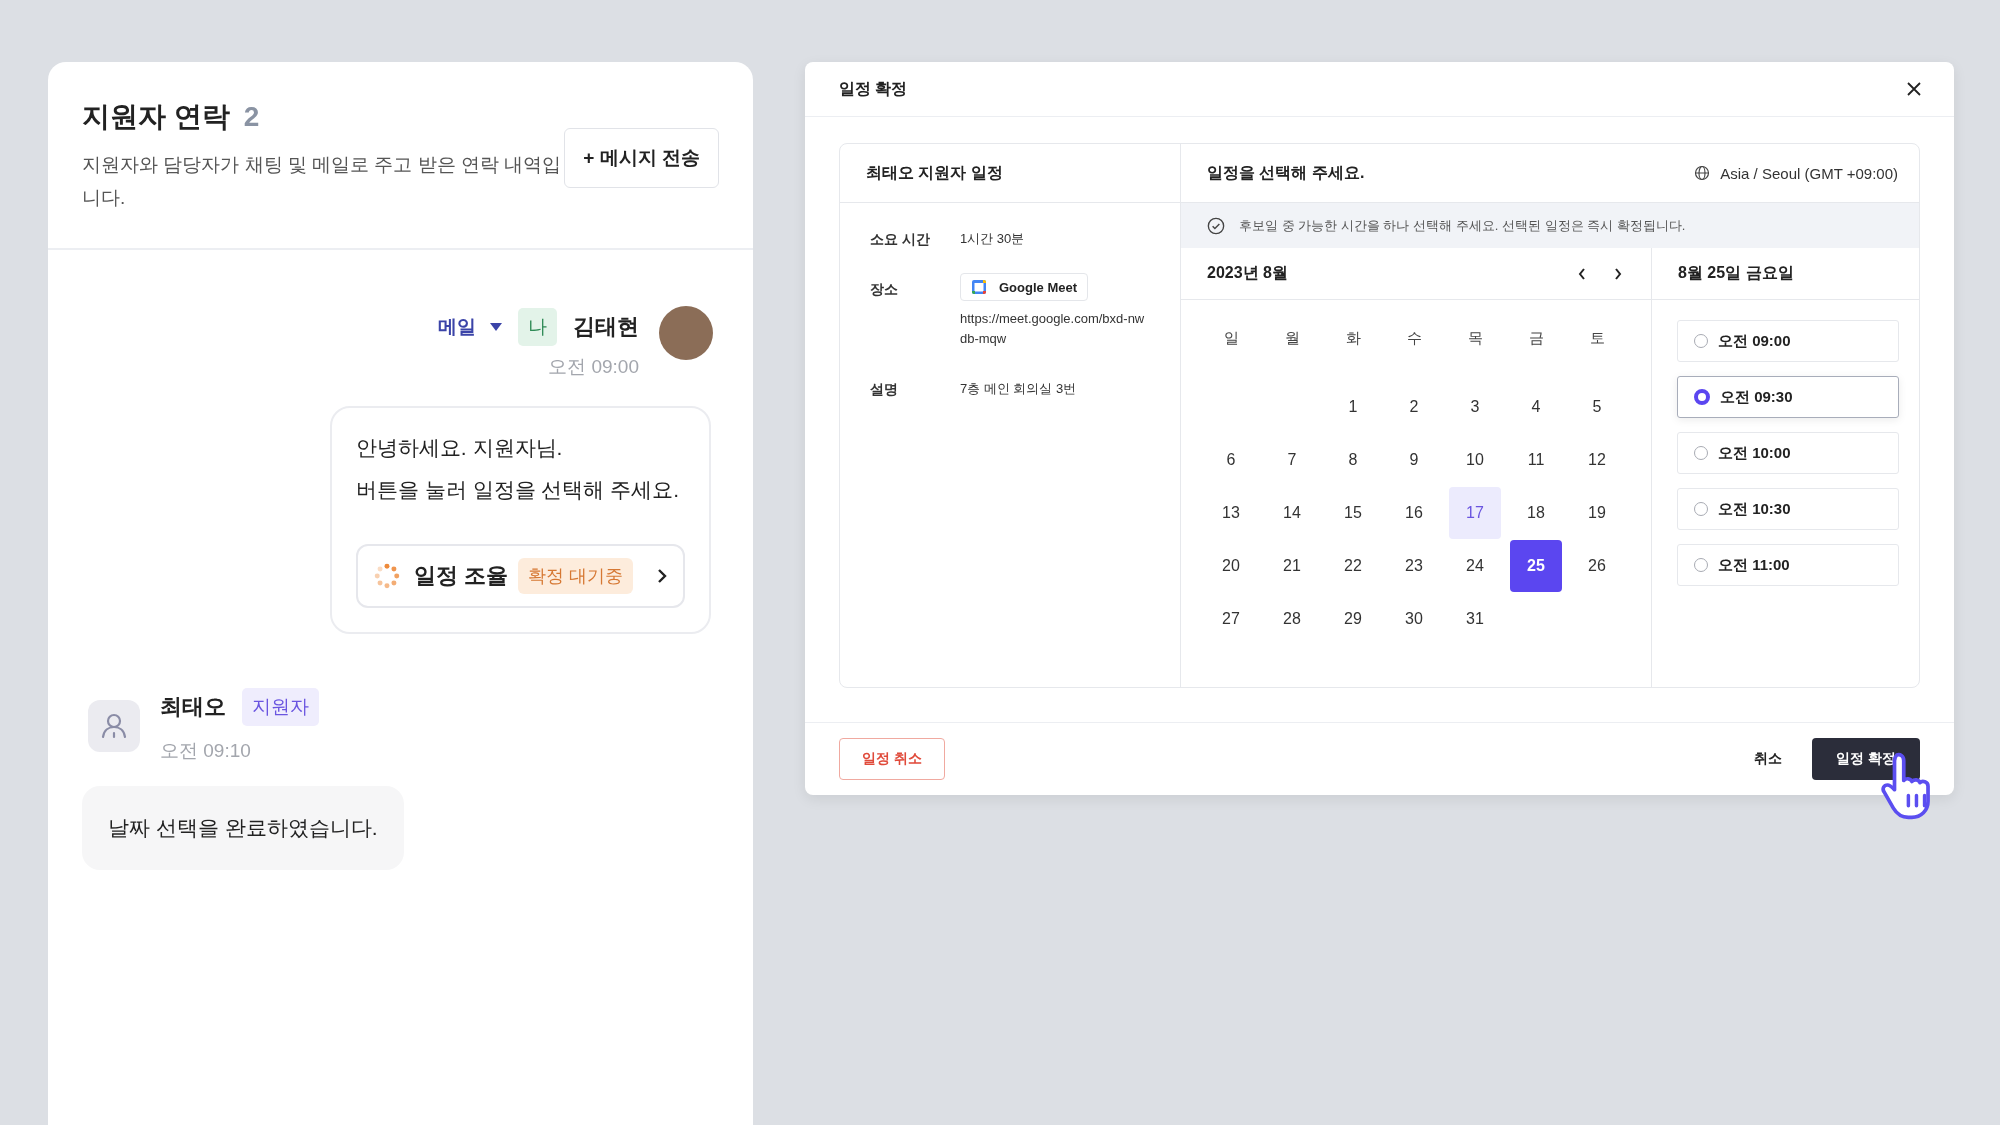  Describe the element at coordinates (686, 333) in the screenshot. I see `photo-placeholder` at that location.